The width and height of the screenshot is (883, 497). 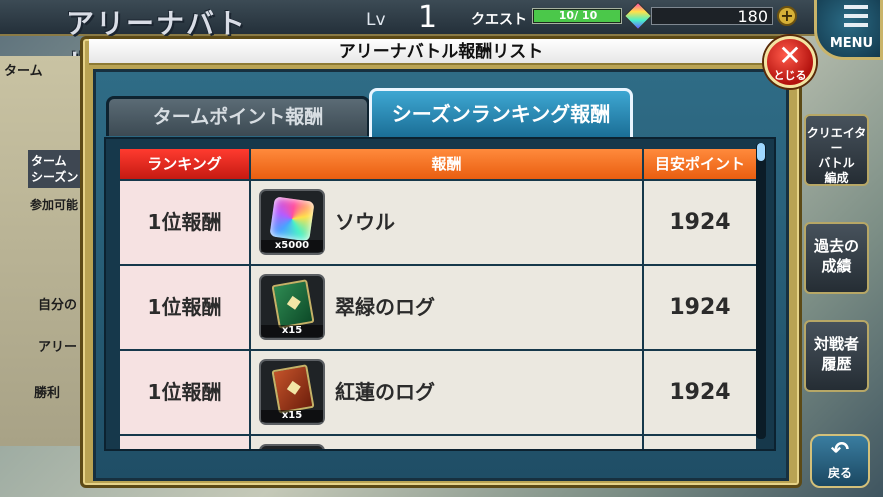 I want to click on tab-season-ranking-rewards: シーズンランキング報酬, so click(x=501, y=113).